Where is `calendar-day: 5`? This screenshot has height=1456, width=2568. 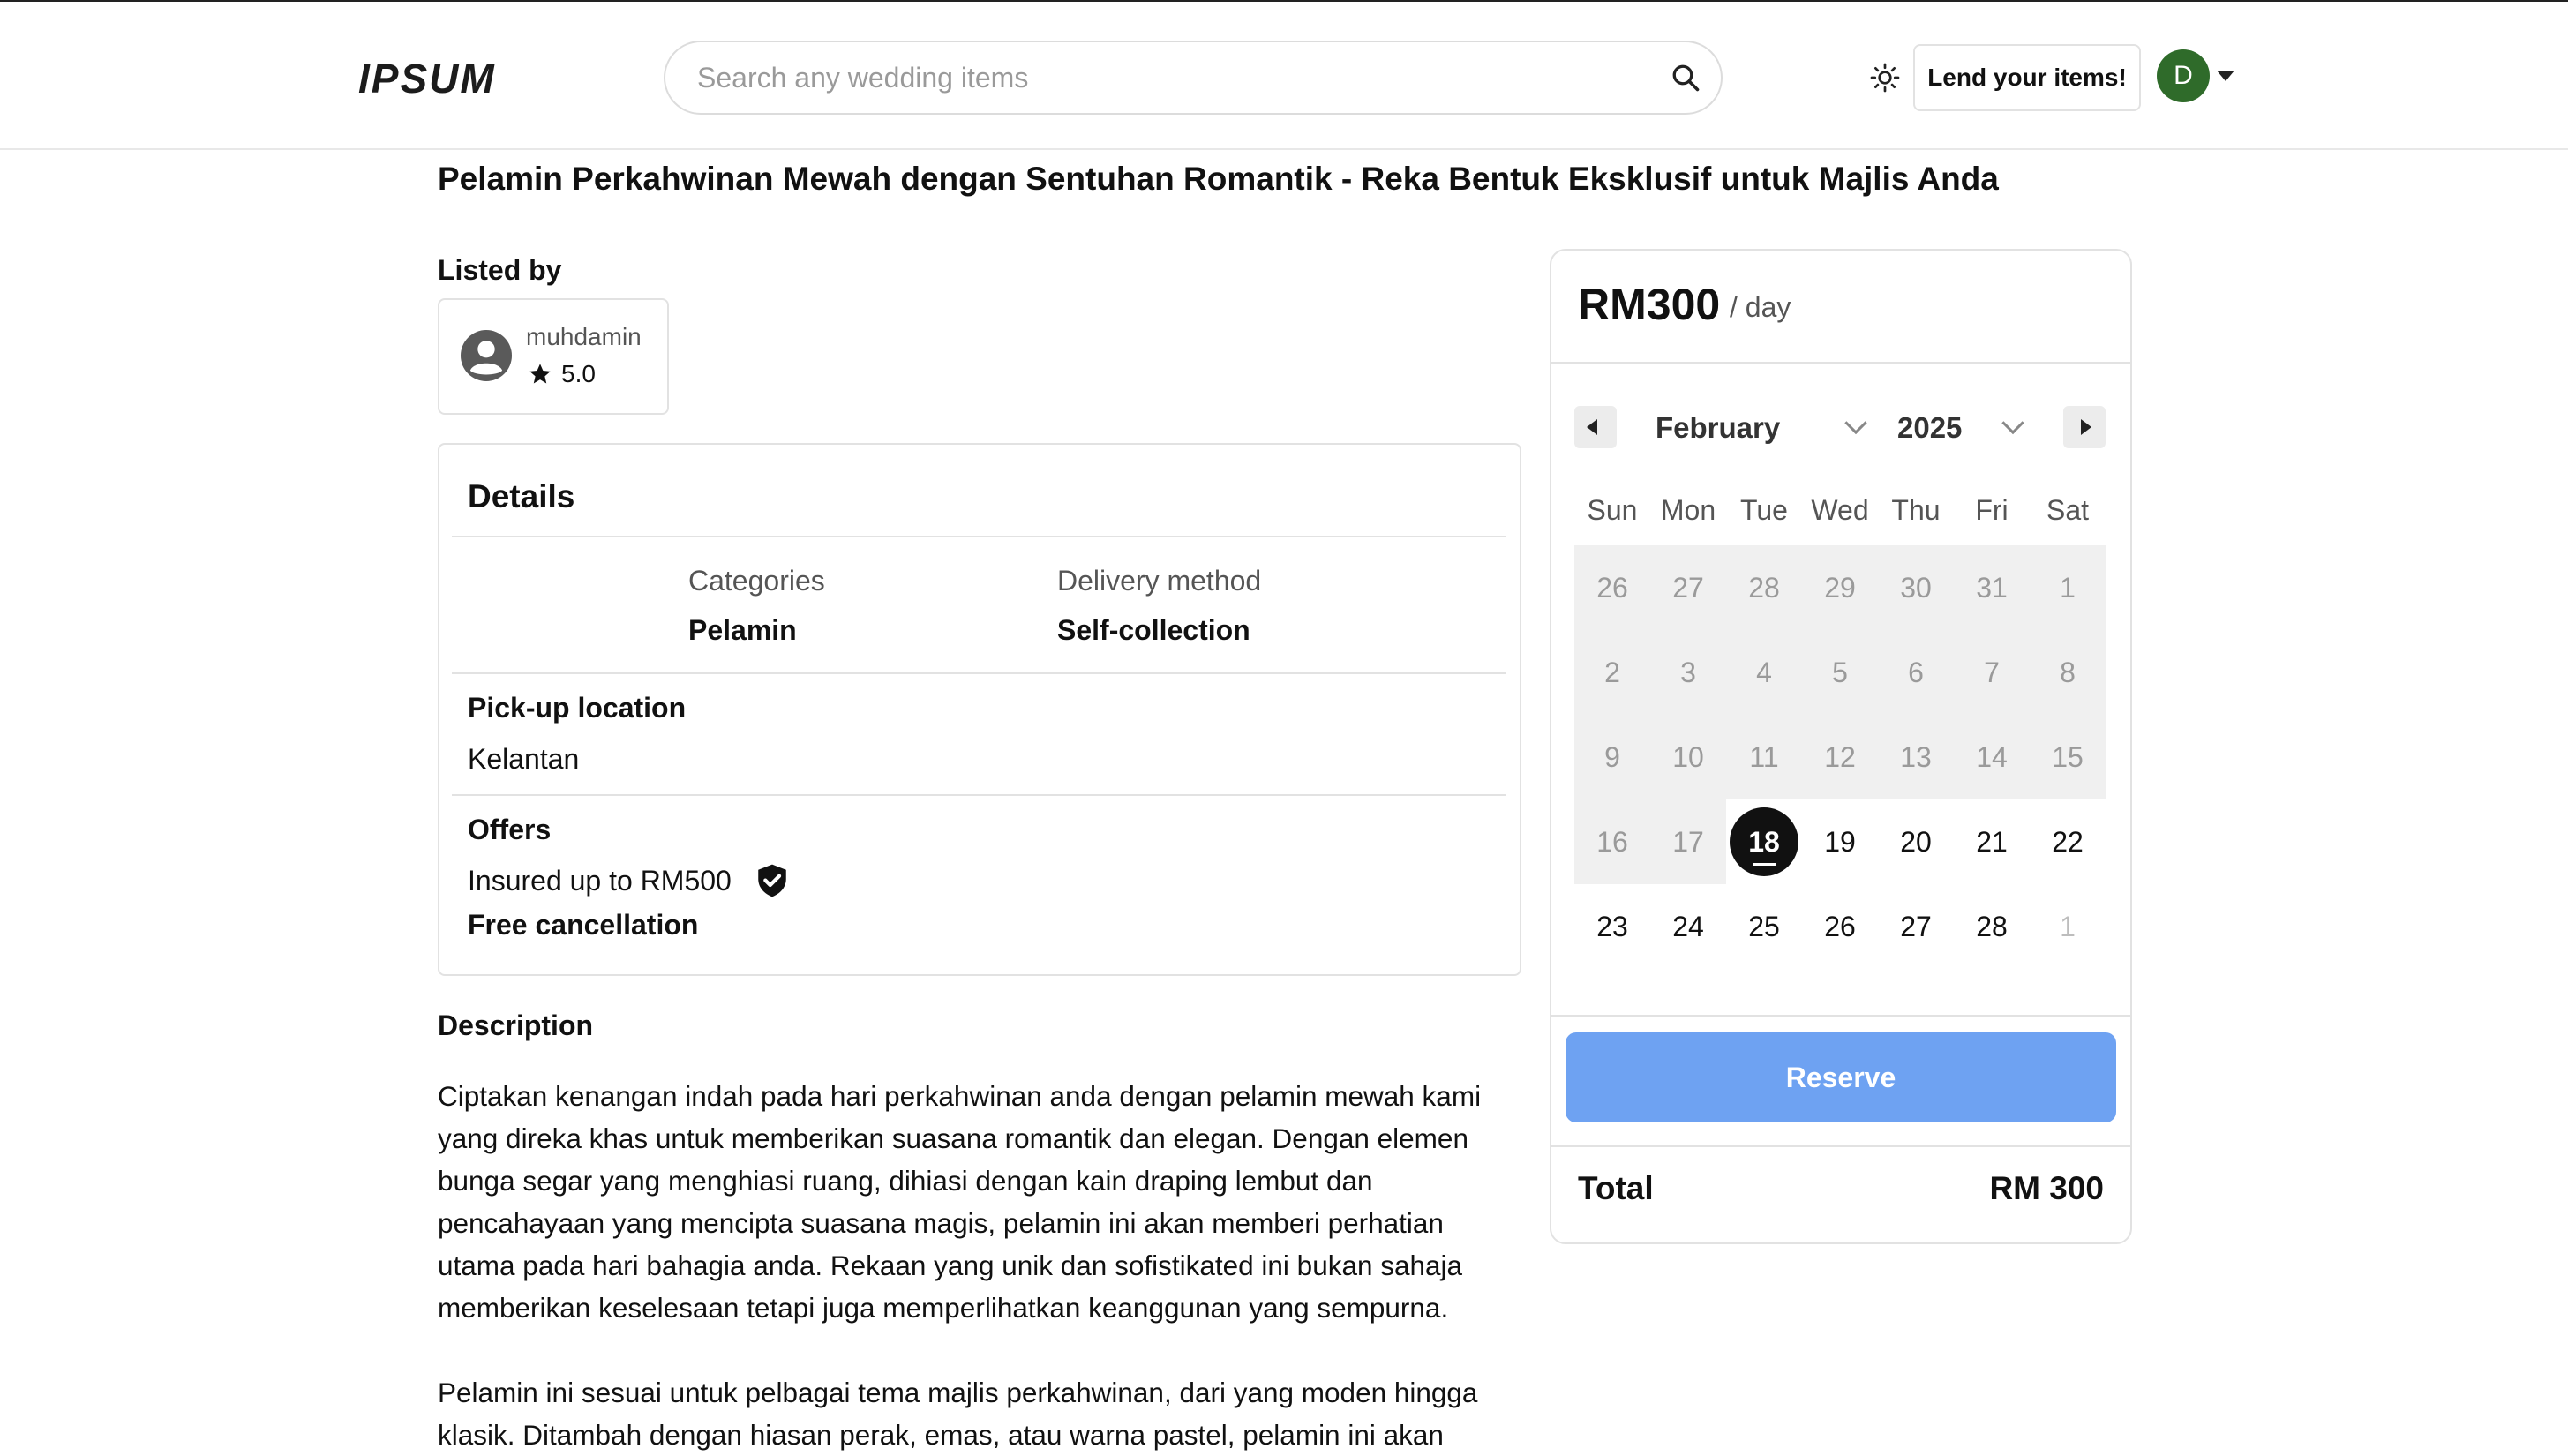
calendar-day: 5 is located at coordinates (1840, 672).